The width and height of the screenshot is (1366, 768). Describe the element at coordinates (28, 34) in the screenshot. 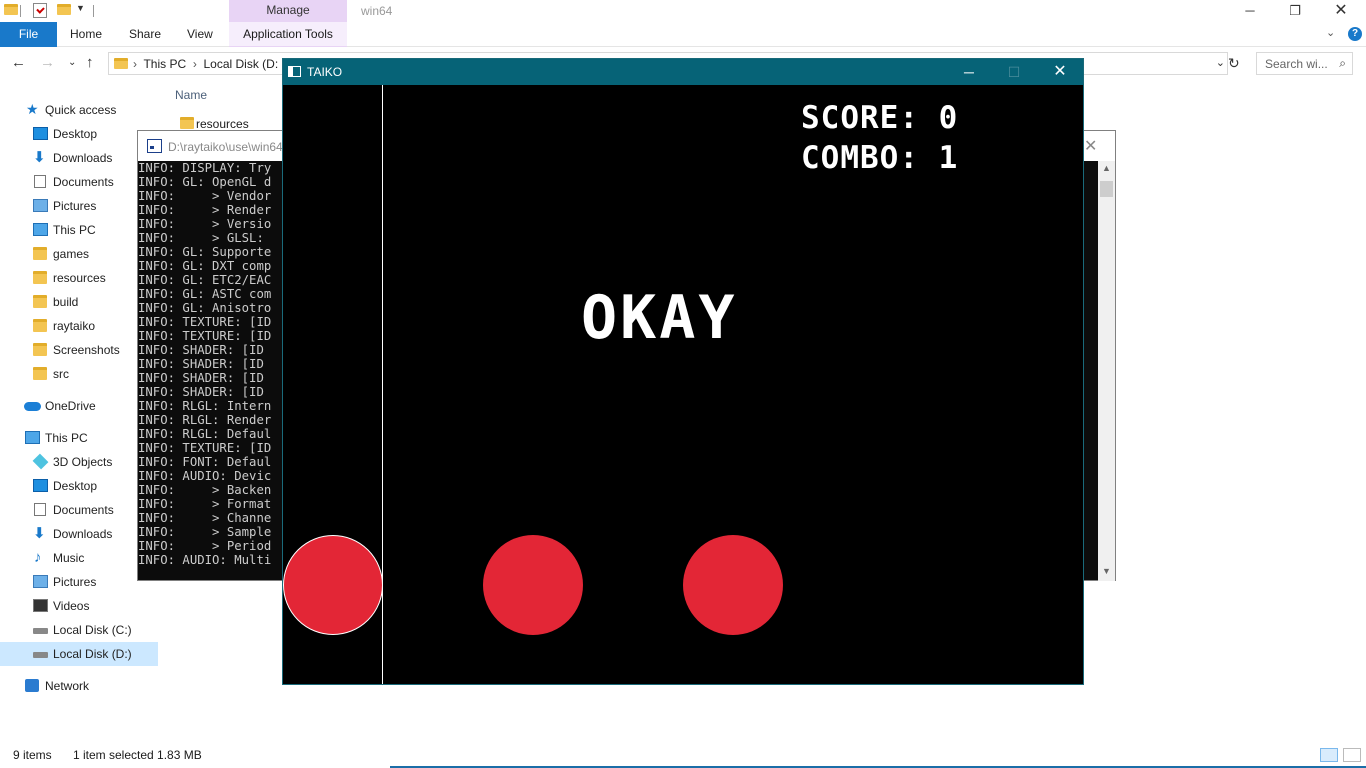

I see `tab-file: File` at that location.